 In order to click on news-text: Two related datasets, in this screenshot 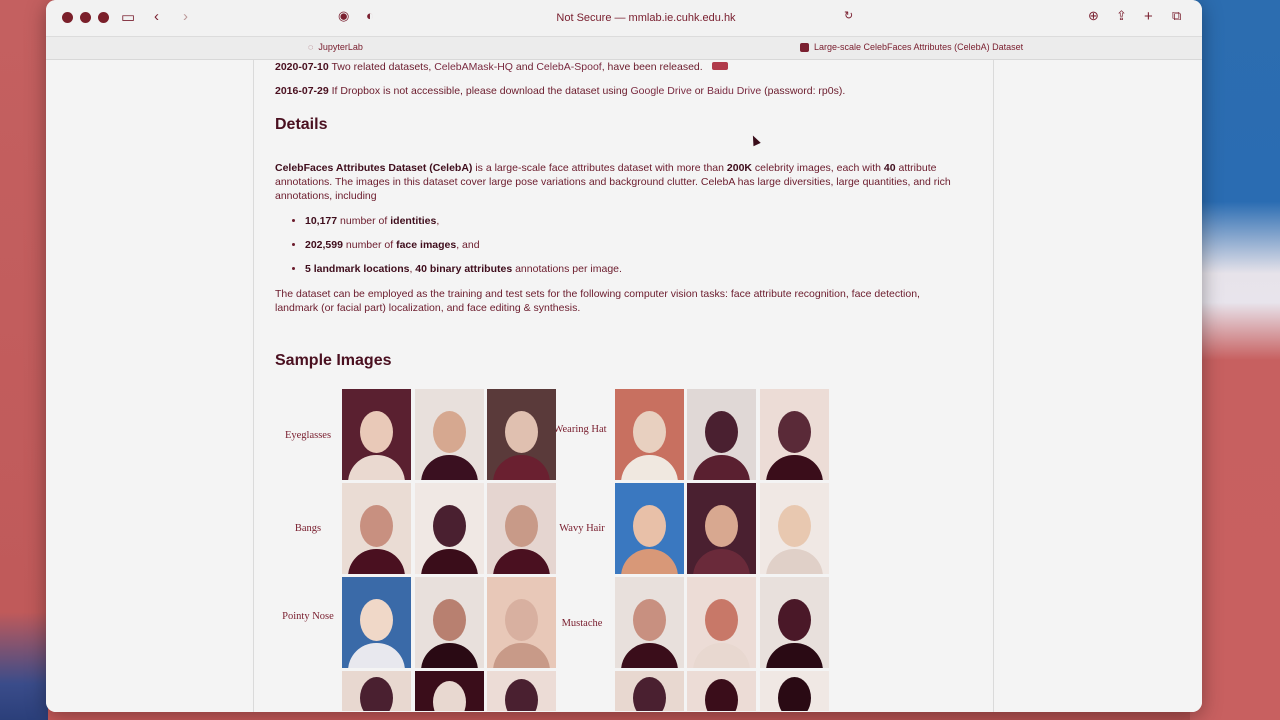, I will do `click(383, 67)`.